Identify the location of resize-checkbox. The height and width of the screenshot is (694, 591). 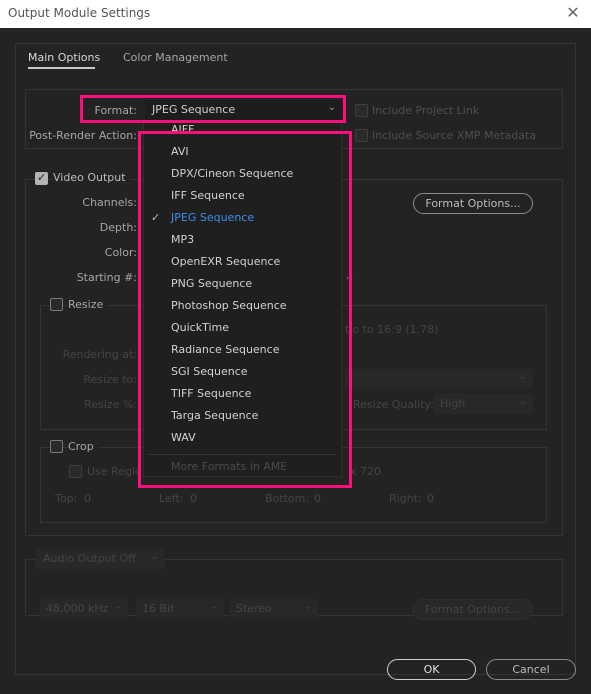
(56, 304).